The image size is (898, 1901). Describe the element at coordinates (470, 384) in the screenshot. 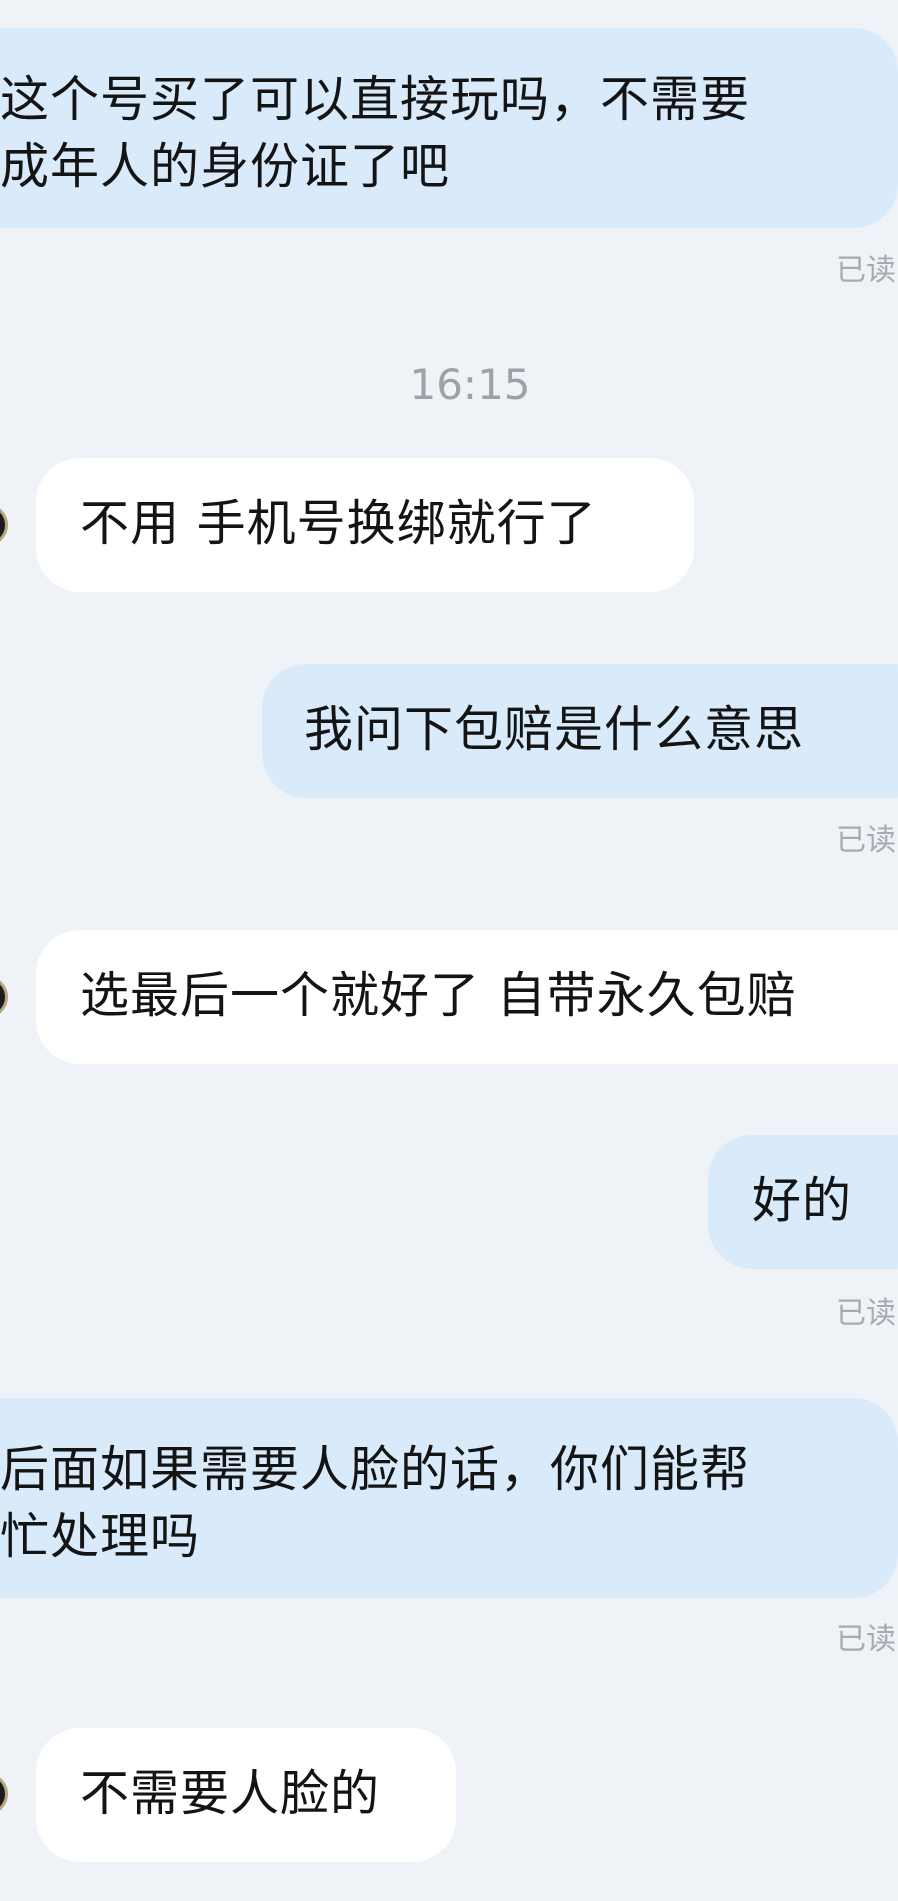

I see `chat-timestamp: 16:15` at that location.